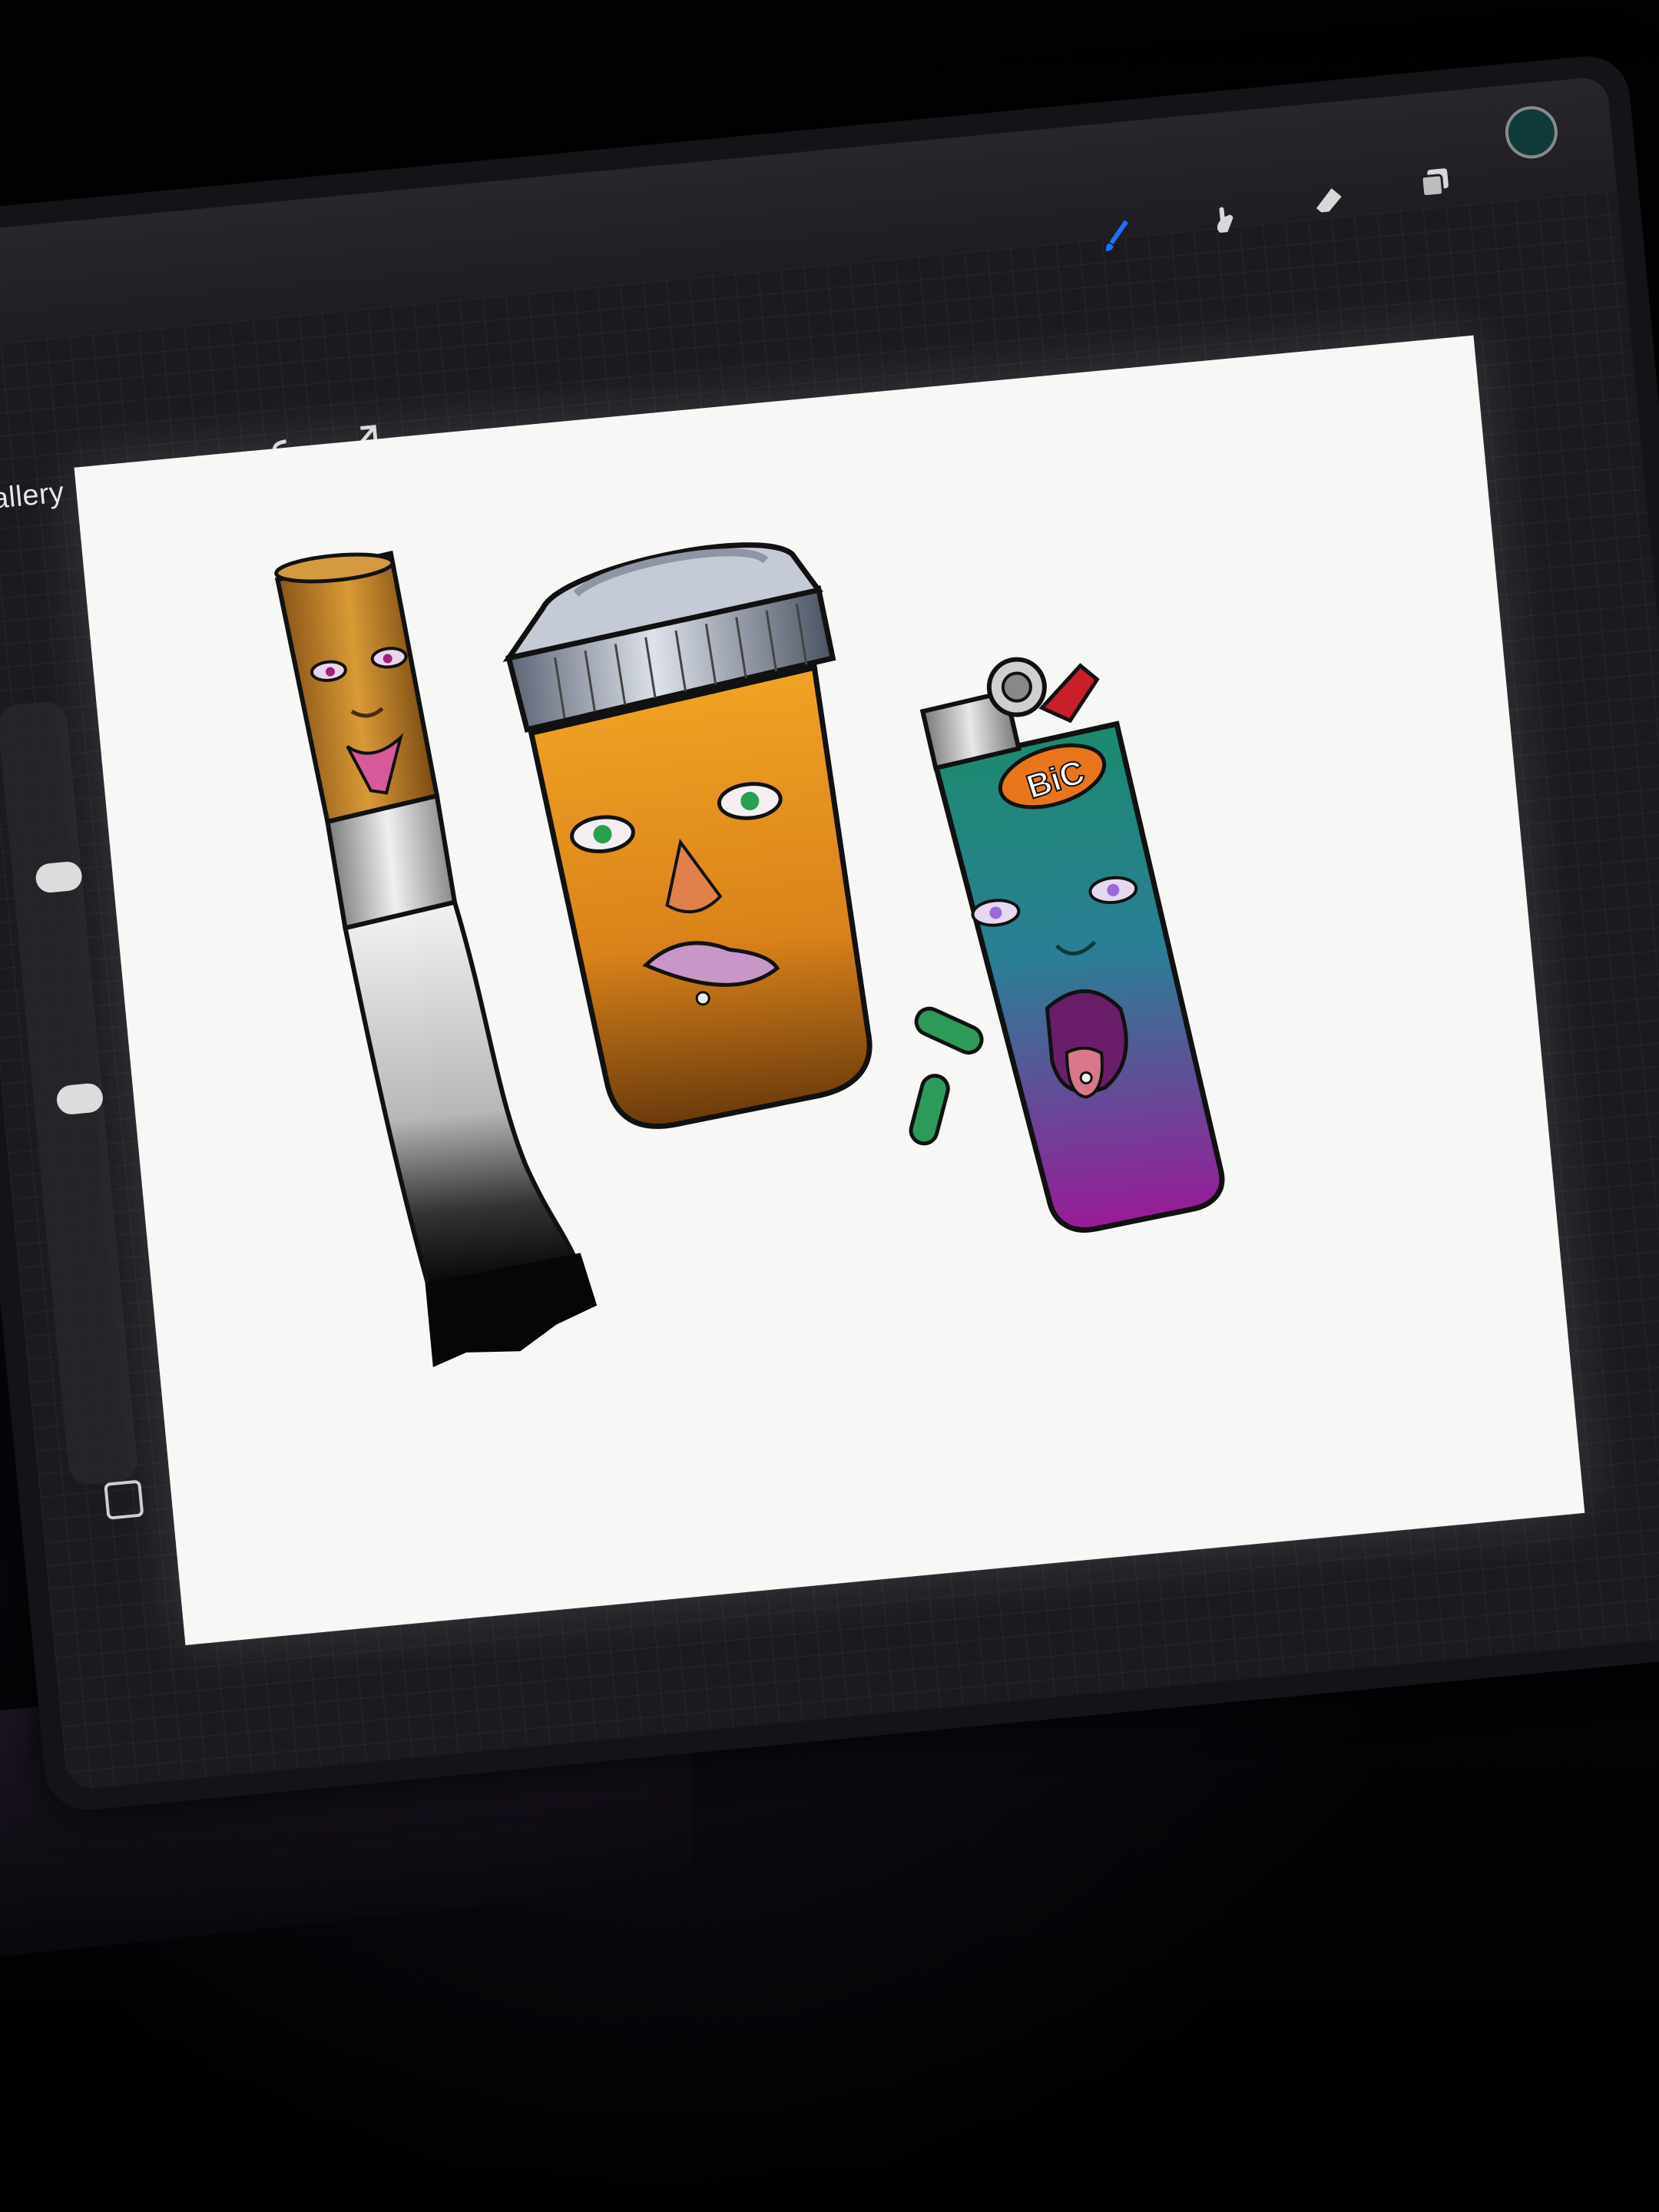  I want to click on opacity-slider-knob, so click(79, 1099).